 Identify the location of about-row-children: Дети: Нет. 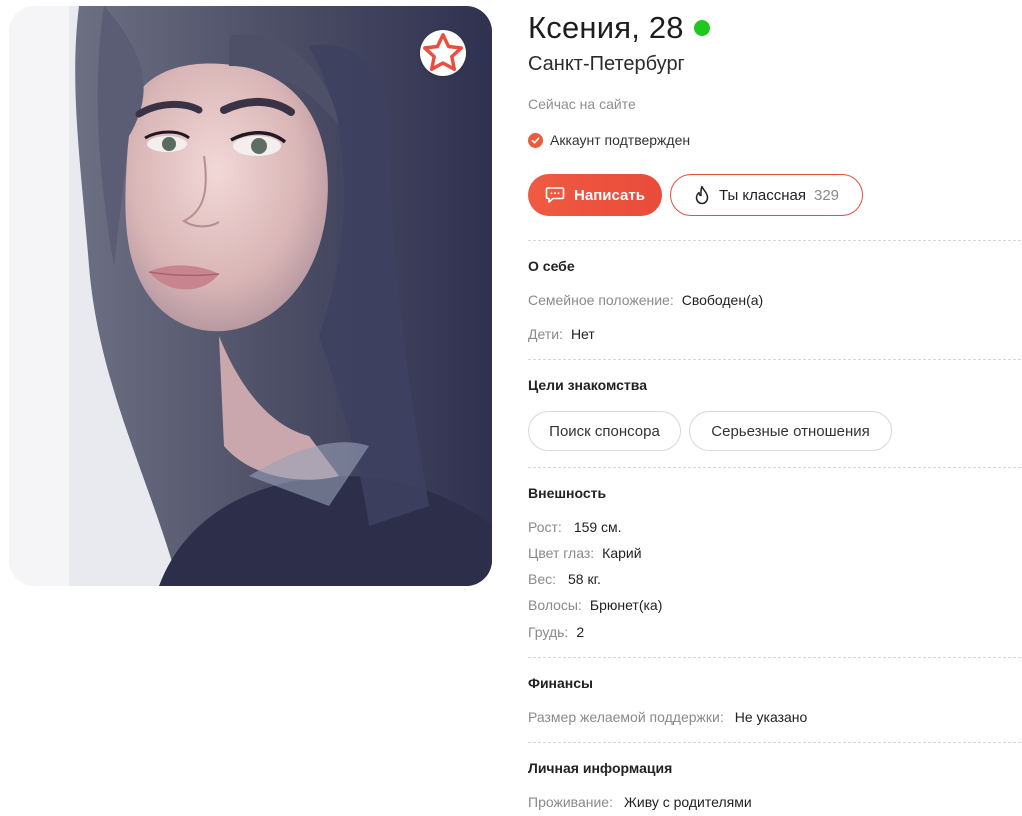
(561, 334).